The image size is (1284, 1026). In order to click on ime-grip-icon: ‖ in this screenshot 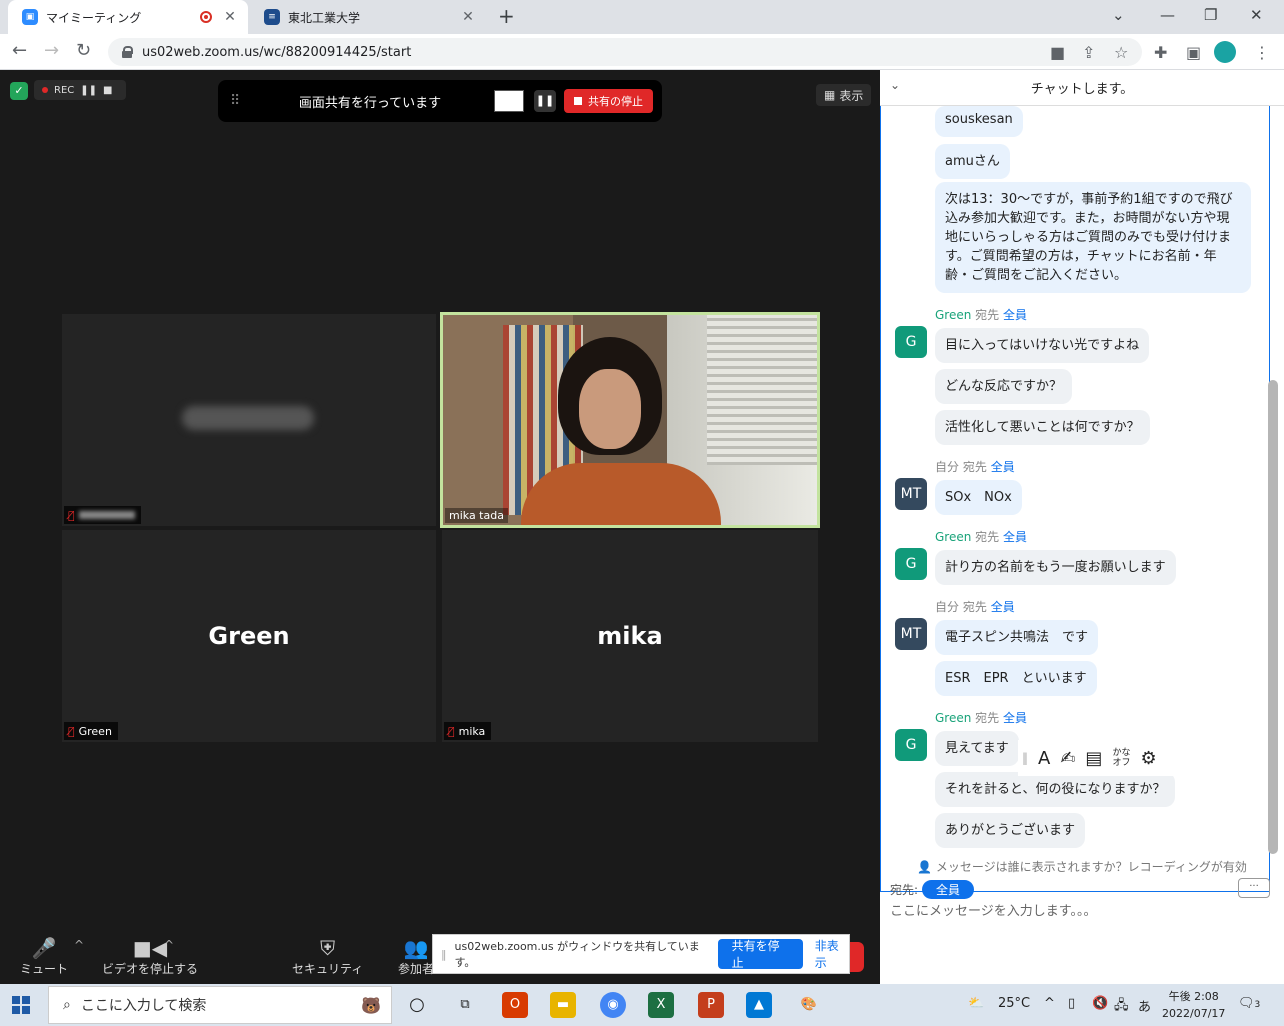, I will do `click(1025, 758)`.